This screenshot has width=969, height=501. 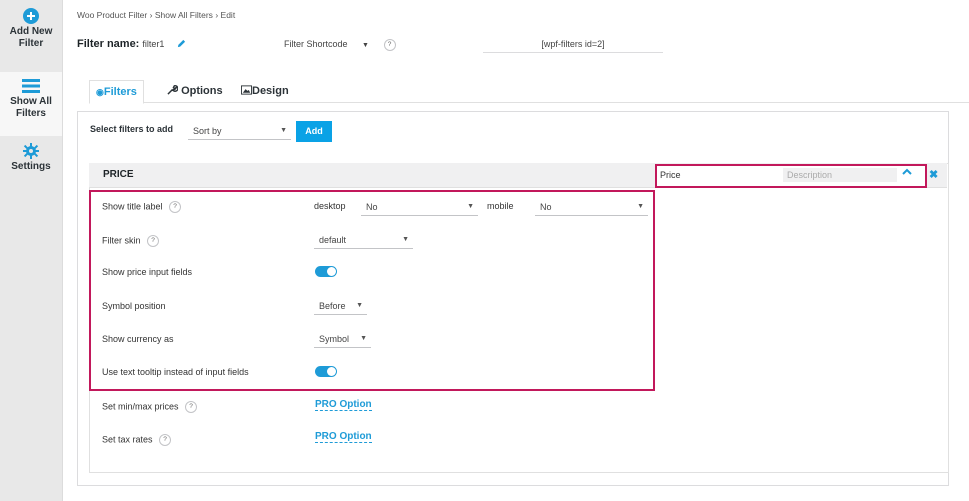 I want to click on mobile-label: mobile, so click(x=500, y=206).